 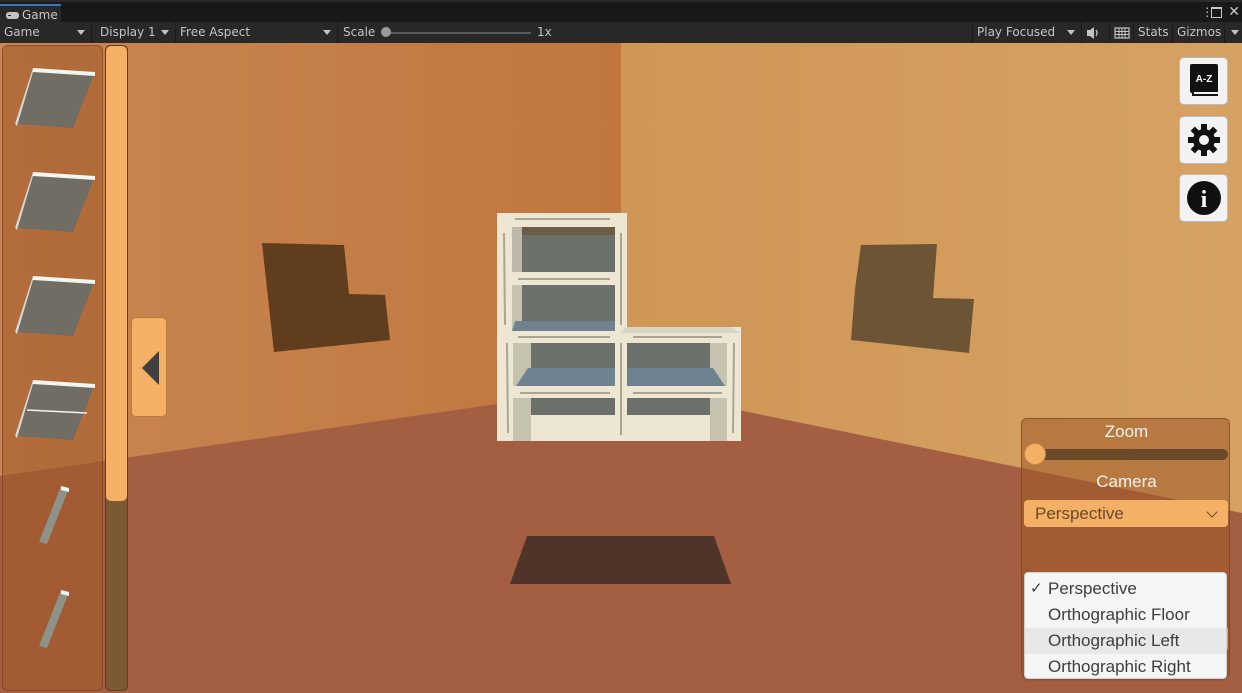 I want to click on kebab-menu-icon: ⋮, so click(x=1207, y=12).